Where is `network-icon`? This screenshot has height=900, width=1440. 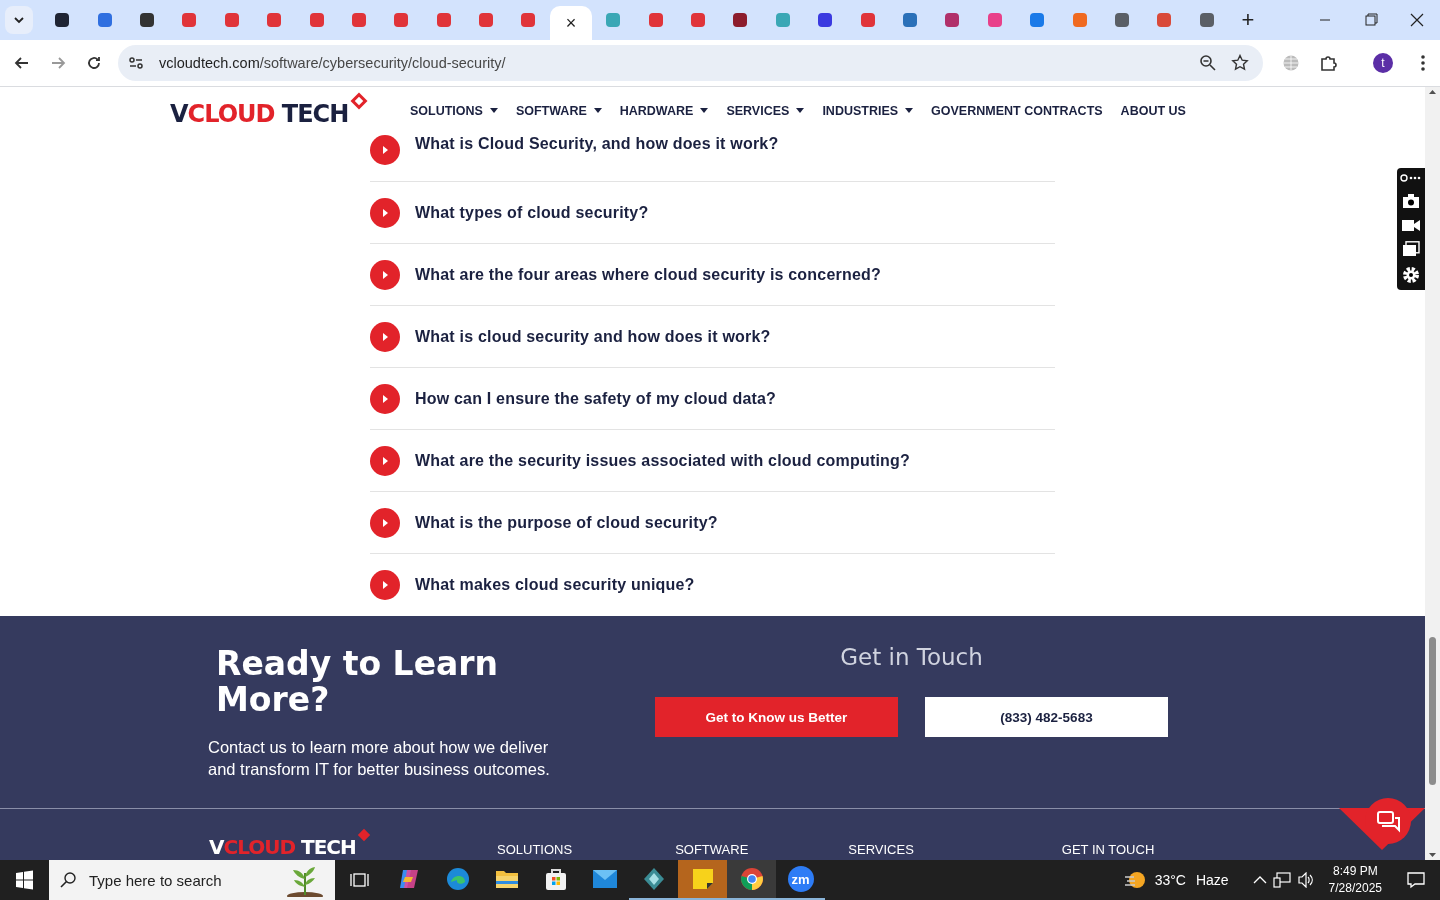
network-icon is located at coordinates (1281, 880).